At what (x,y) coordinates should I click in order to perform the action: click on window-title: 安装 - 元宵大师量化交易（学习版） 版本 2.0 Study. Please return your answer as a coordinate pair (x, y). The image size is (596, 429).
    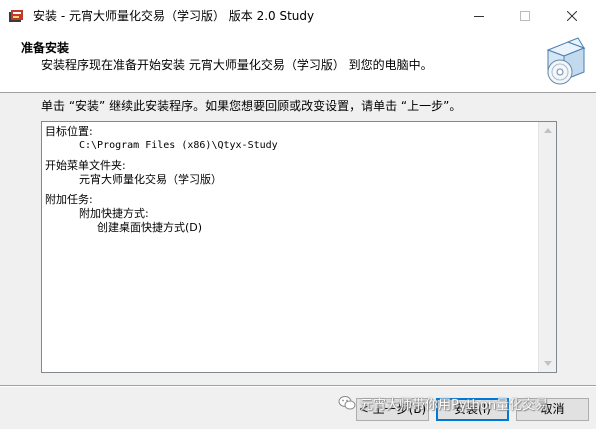
    Looking at the image, I should click on (174, 16).